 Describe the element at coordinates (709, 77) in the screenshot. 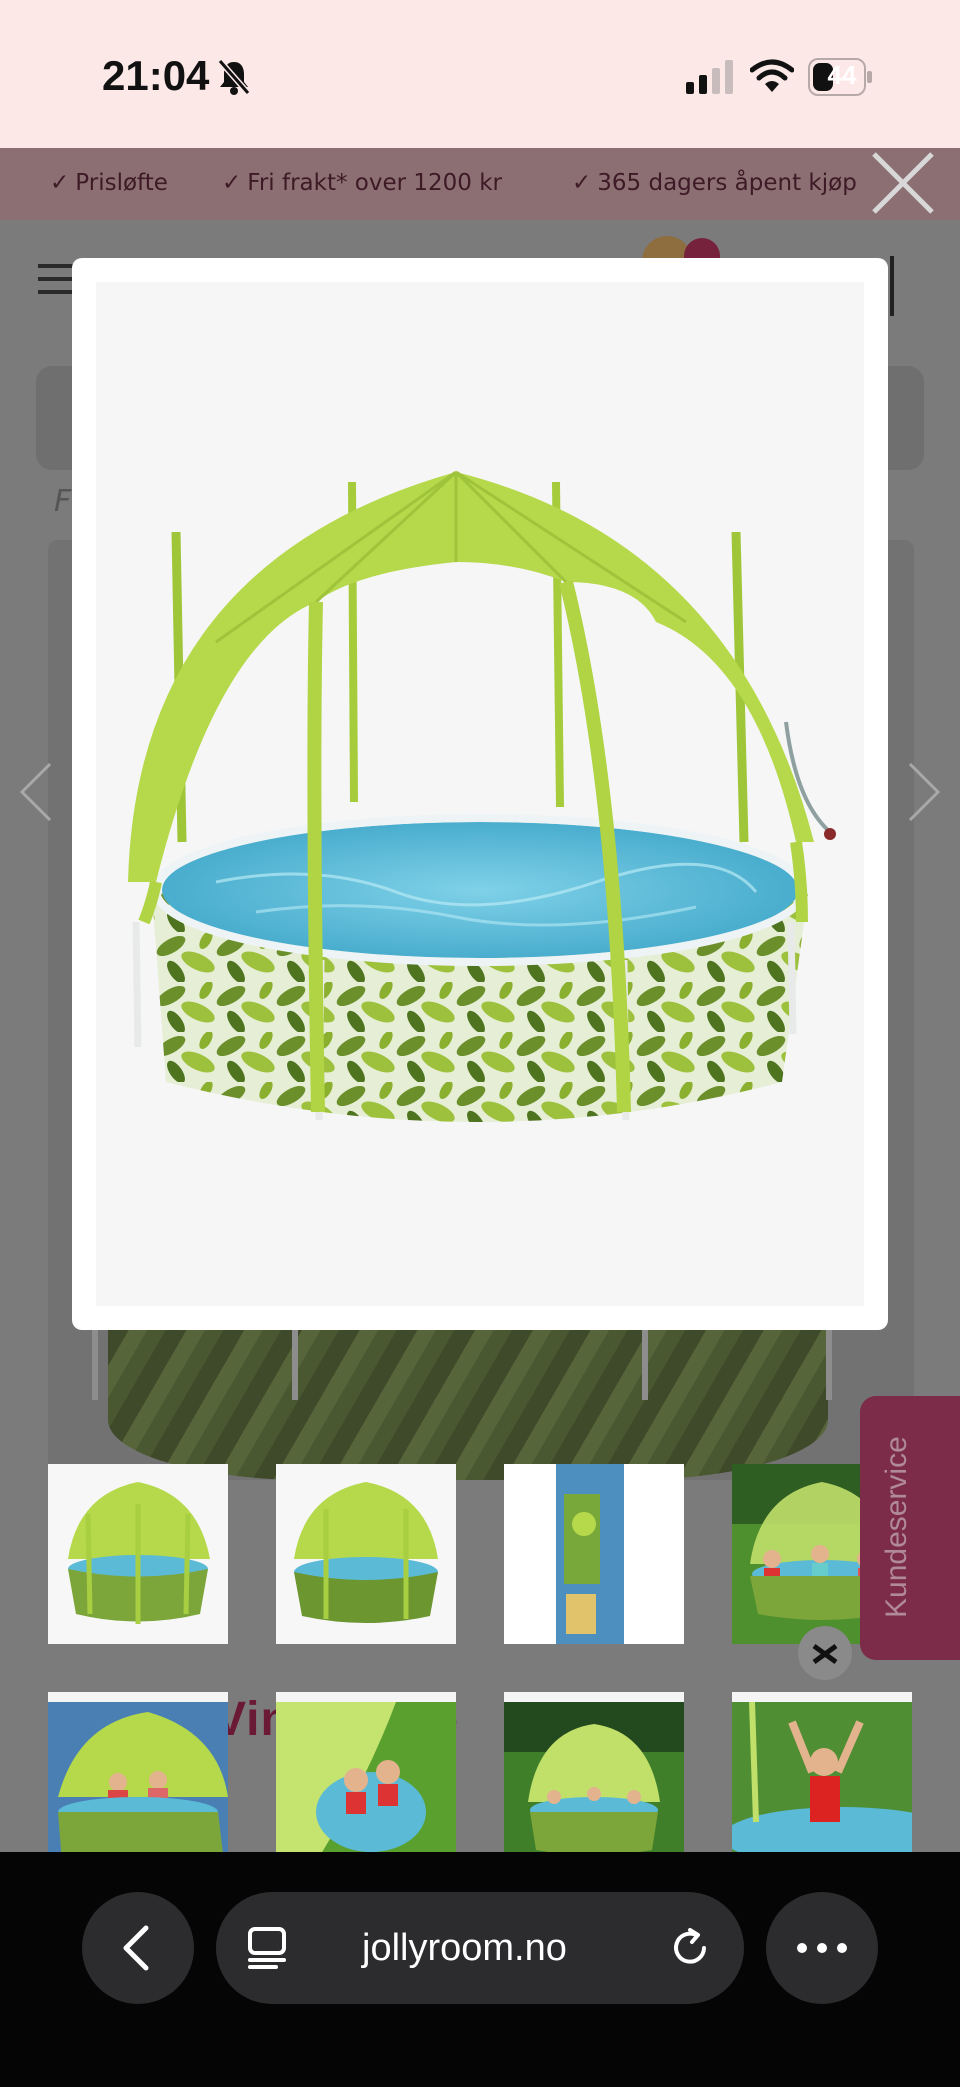

I see `signal-icon` at that location.